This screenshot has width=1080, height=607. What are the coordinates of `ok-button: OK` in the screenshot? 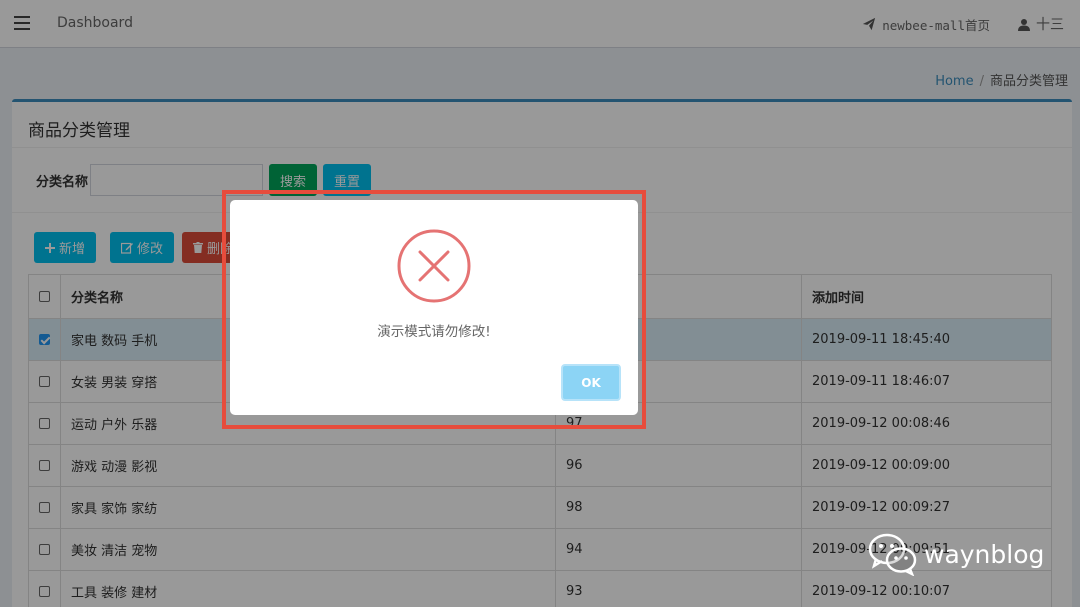 It's located at (591, 382).